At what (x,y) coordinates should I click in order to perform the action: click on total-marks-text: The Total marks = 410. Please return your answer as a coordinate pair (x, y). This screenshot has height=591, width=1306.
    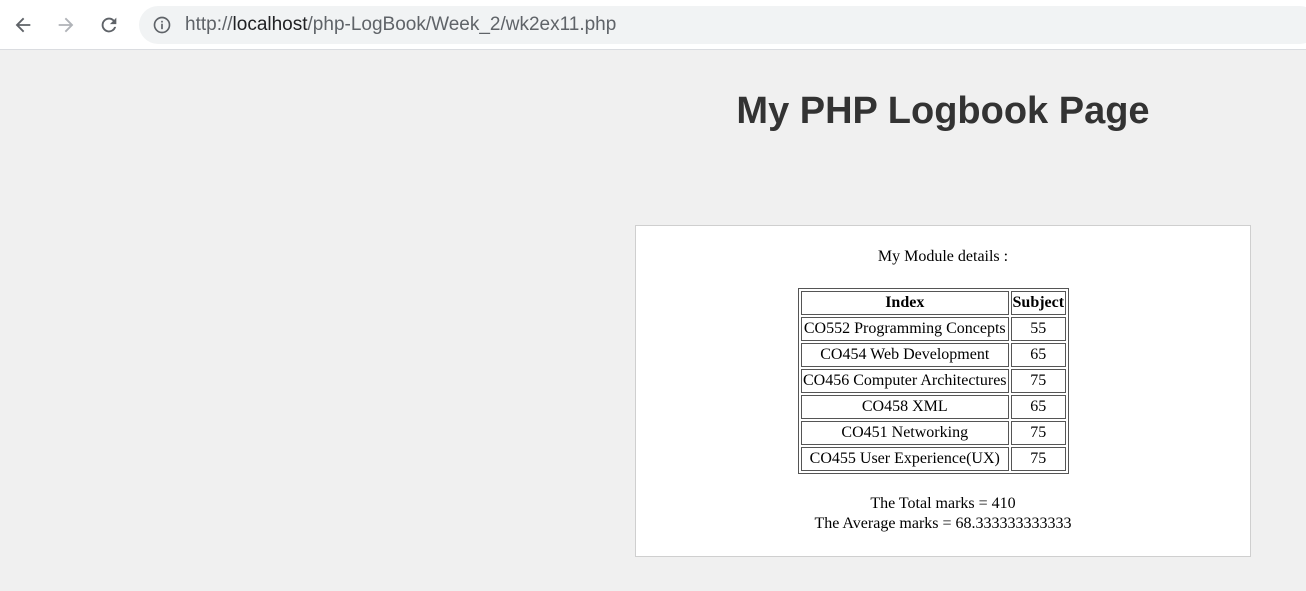
    Looking at the image, I should click on (943, 503).